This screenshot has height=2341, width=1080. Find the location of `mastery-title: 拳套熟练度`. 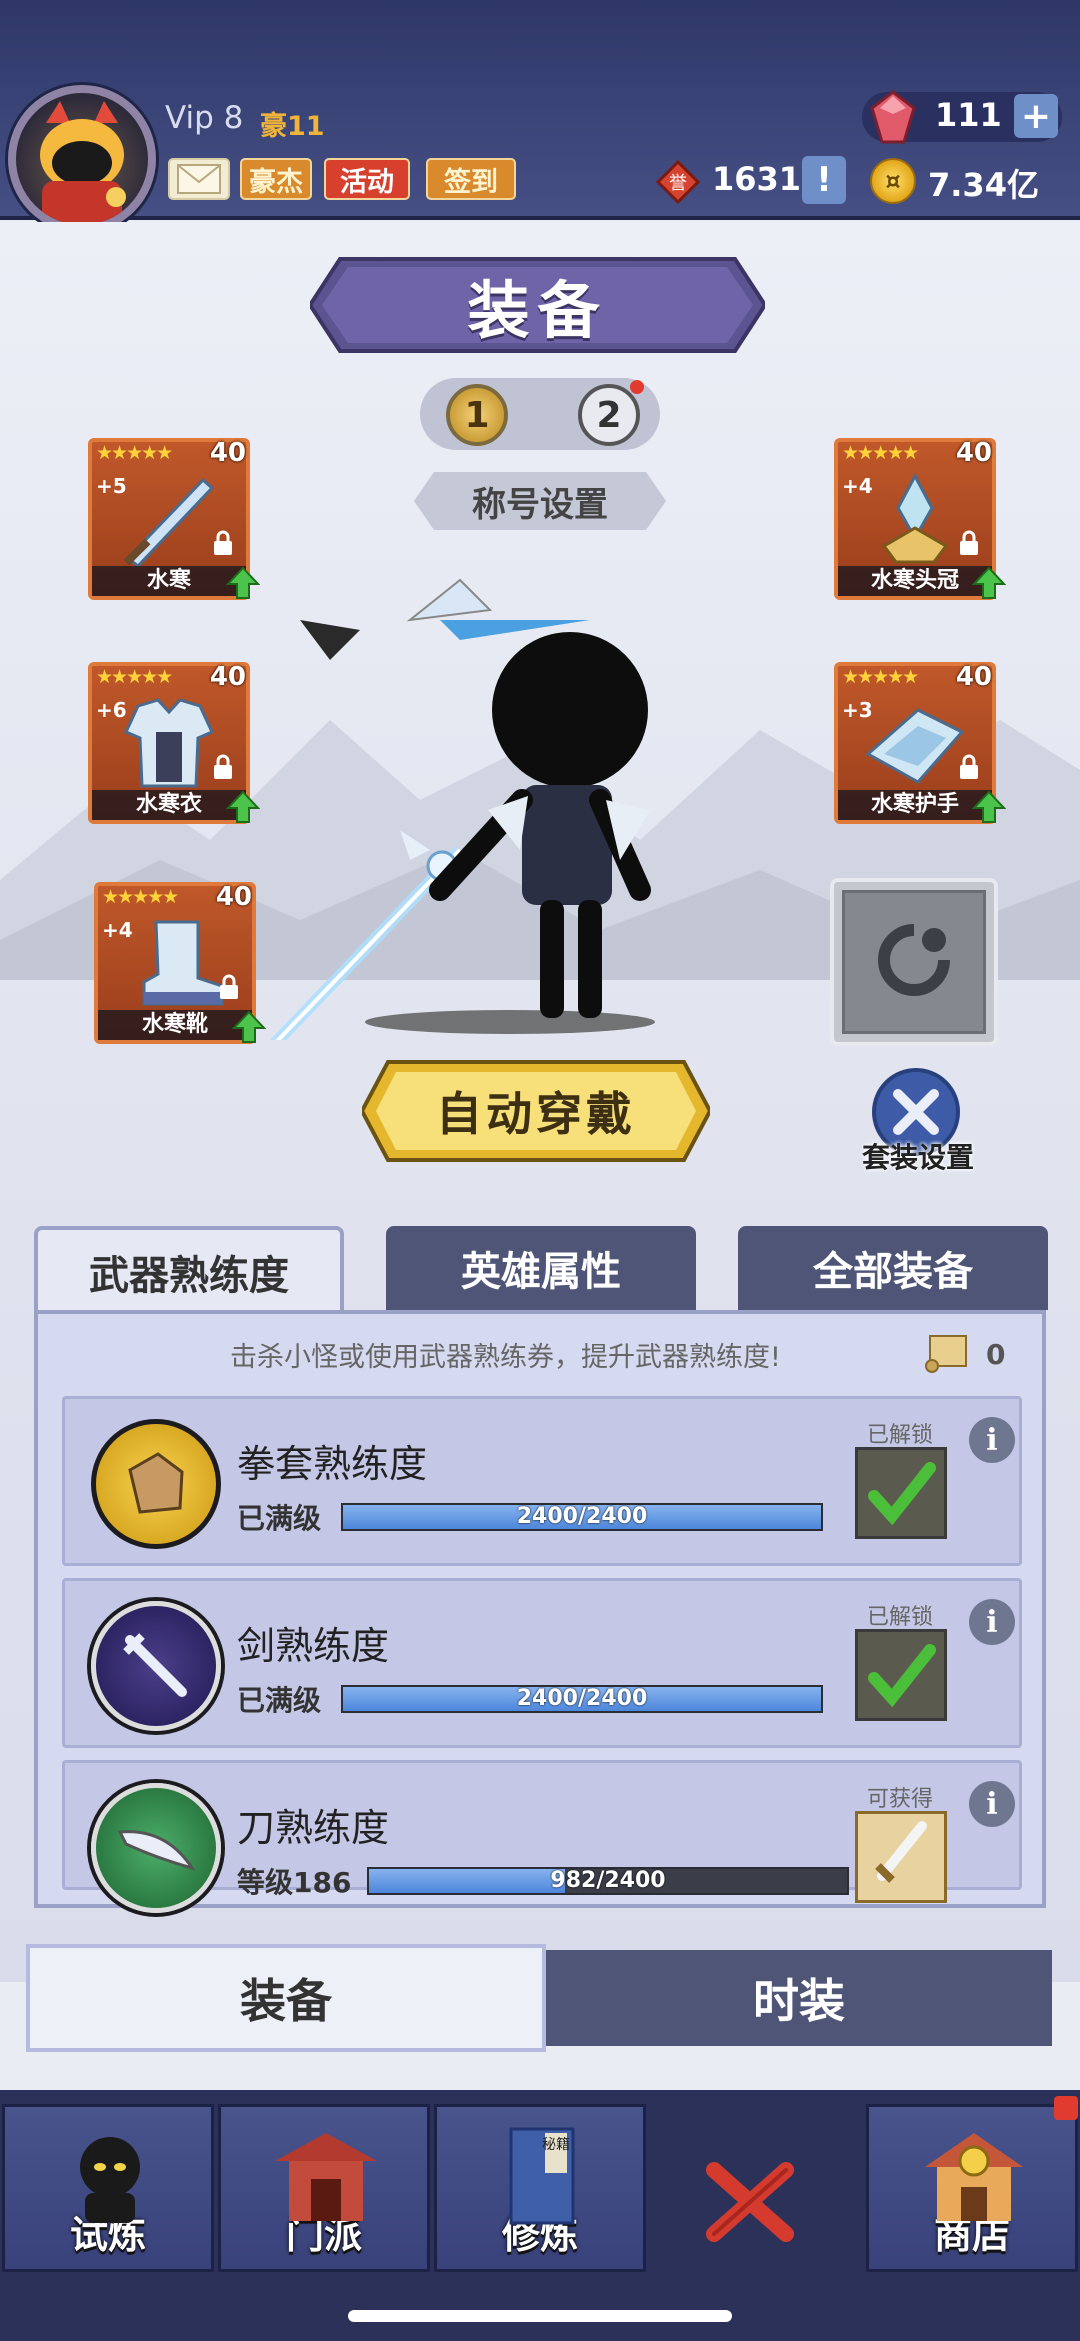

mastery-title: 拳套熟练度 is located at coordinates (332, 1464).